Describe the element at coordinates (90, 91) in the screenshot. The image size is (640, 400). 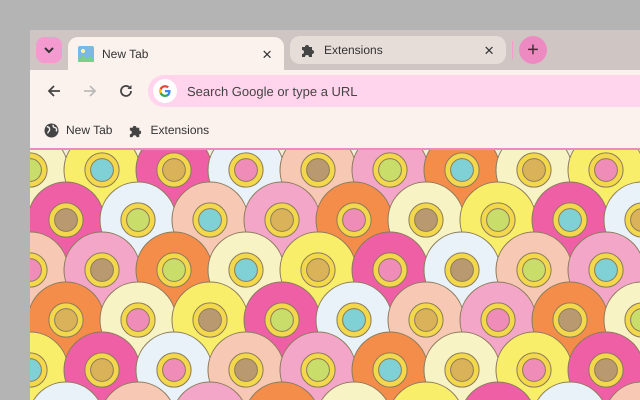
I see `forward-arrow-icon` at that location.